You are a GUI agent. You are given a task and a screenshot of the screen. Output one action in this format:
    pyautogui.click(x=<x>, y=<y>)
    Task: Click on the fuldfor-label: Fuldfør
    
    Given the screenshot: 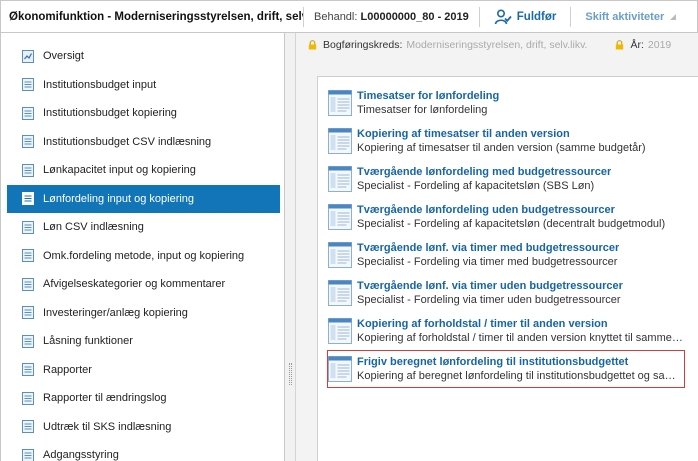 What is the action you would take?
    pyautogui.click(x=536, y=16)
    